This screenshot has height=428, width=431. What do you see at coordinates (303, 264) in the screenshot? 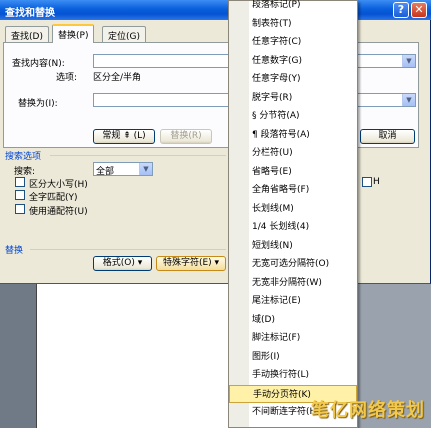
I see `special-menu-item: 无宽可选分隔符(O)` at bounding box center [303, 264].